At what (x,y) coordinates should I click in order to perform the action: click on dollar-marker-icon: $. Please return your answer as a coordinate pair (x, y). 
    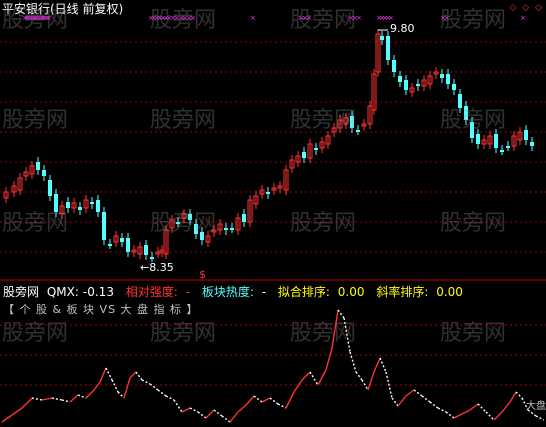
    Looking at the image, I should click on (202, 274).